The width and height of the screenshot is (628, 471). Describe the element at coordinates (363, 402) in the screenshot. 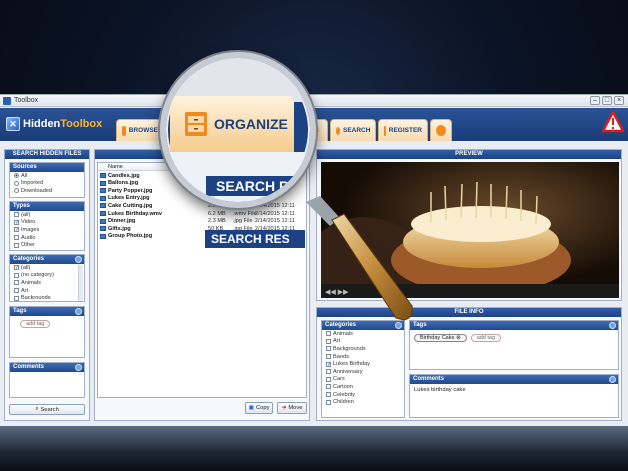

I see `fileinfo-category-item: Children` at that location.